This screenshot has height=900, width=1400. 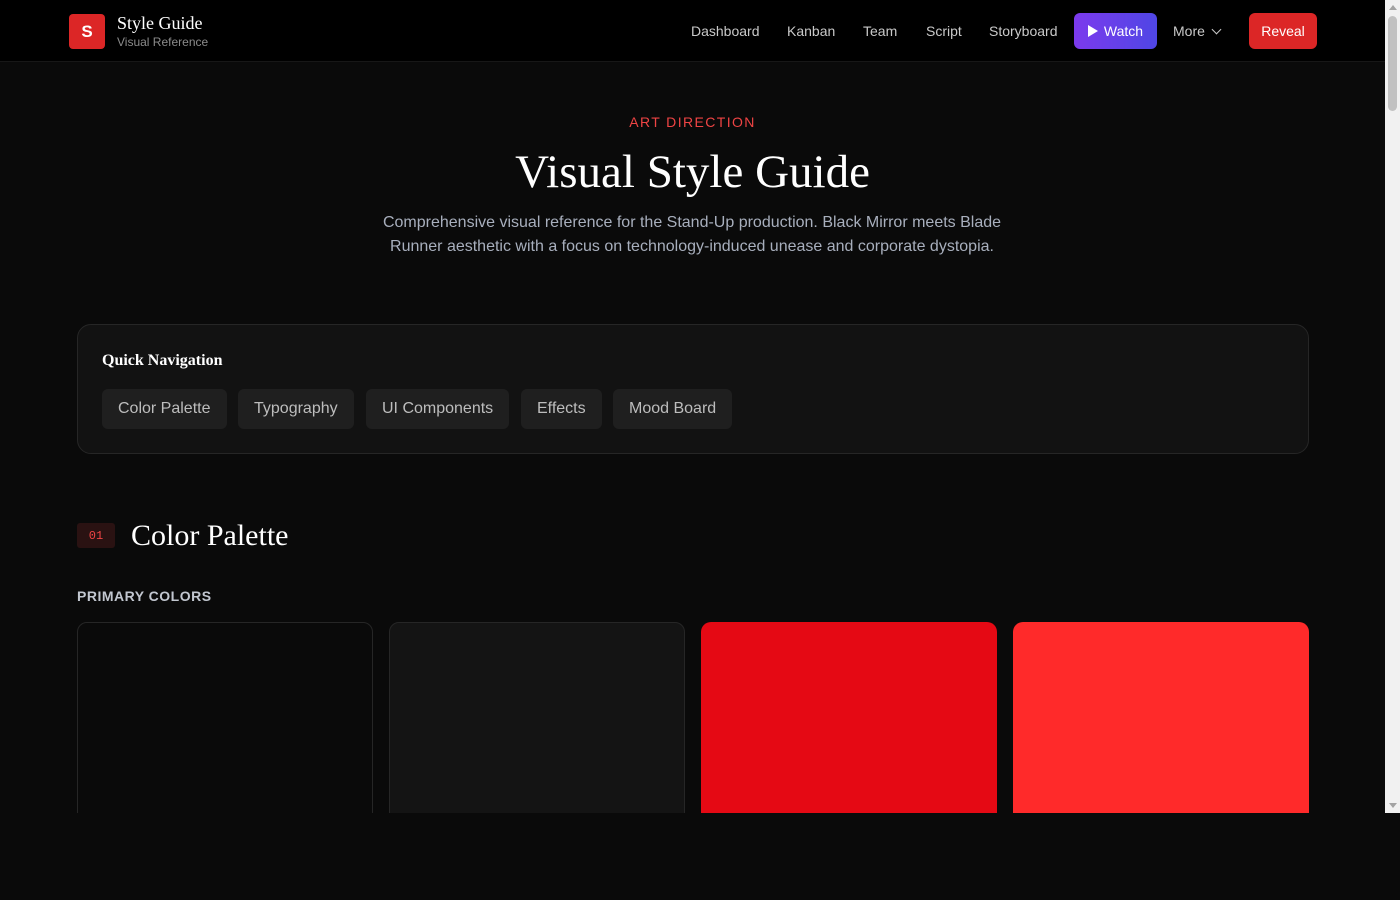 What do you see at coordinates (438, 409) in the screenshot?
I see `quick-nav-ui-components: UI Components` at bounding box center [438, 409].